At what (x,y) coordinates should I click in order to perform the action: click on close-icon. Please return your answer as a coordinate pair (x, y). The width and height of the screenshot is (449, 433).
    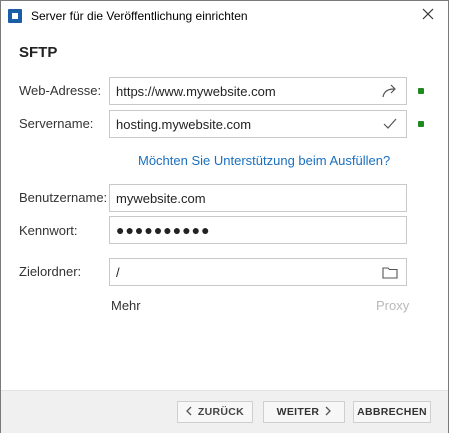
    Looking at the image, I should click on (428, 16).